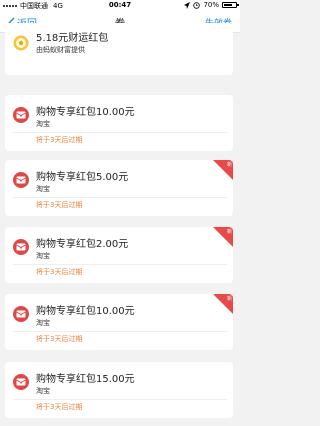 Image resolution: width=320 pixels, height=426 pixels. What do you see at coordinates (82, 244) in the screenshot?
I see `coupon-title: 购物专享红包2.00元` at bounding box center [82, 244].